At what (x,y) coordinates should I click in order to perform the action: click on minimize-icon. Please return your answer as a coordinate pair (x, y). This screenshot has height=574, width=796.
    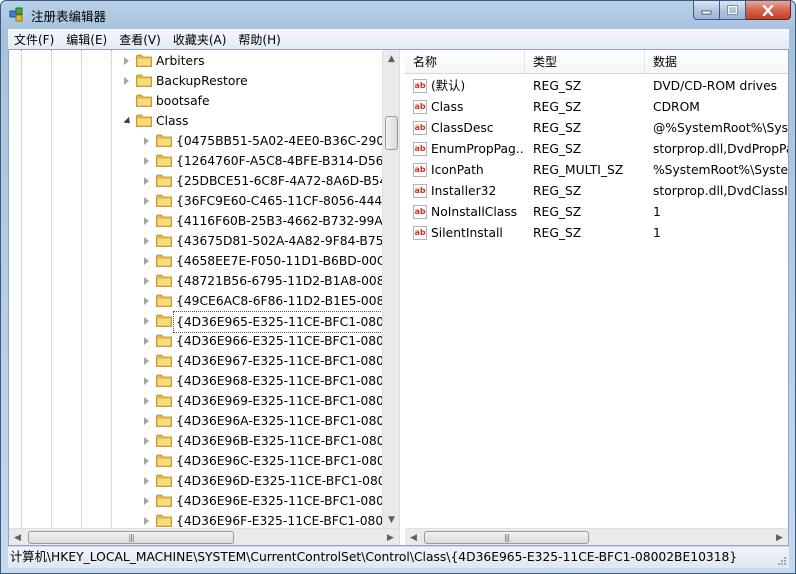
    Looking at the image, I should click on (706, 12).